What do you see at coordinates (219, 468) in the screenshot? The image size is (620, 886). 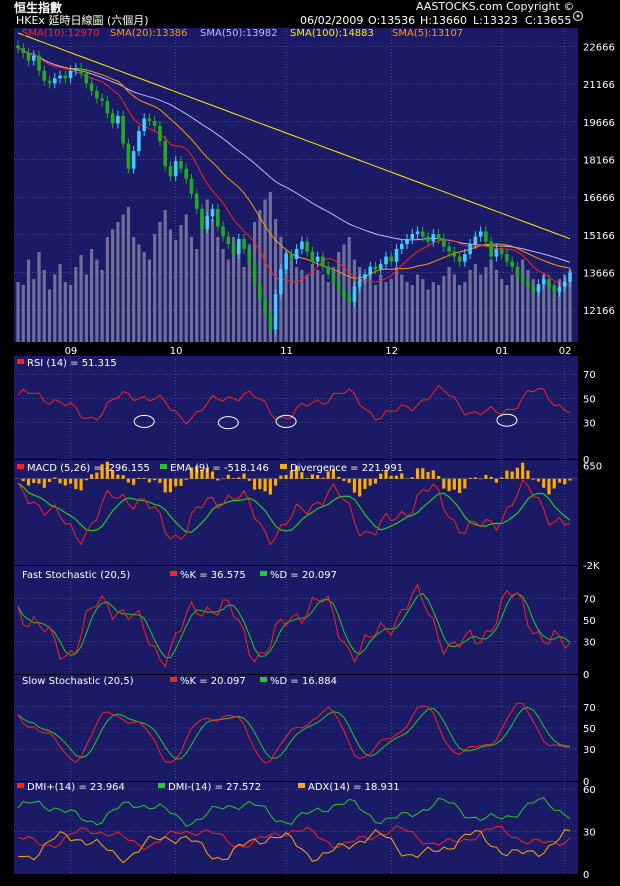 I see `ema-legend: EMA (9) = -518.146` at bounding box center [219, 468].